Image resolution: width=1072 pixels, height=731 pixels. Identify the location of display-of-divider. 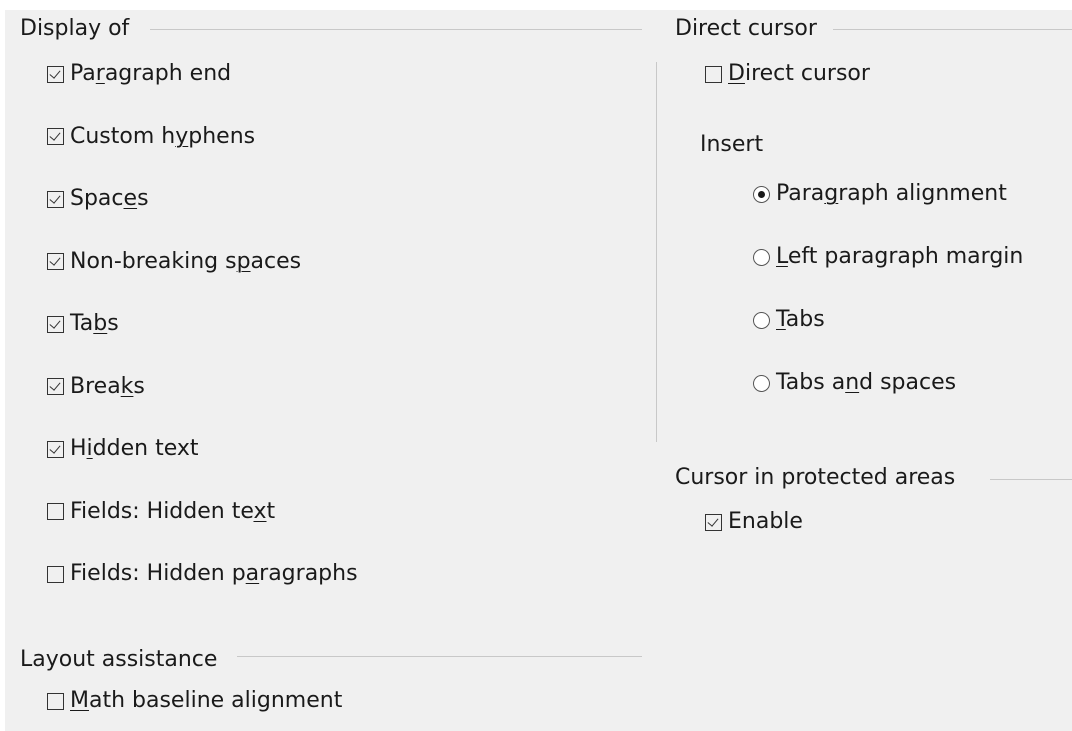
(396, 29).